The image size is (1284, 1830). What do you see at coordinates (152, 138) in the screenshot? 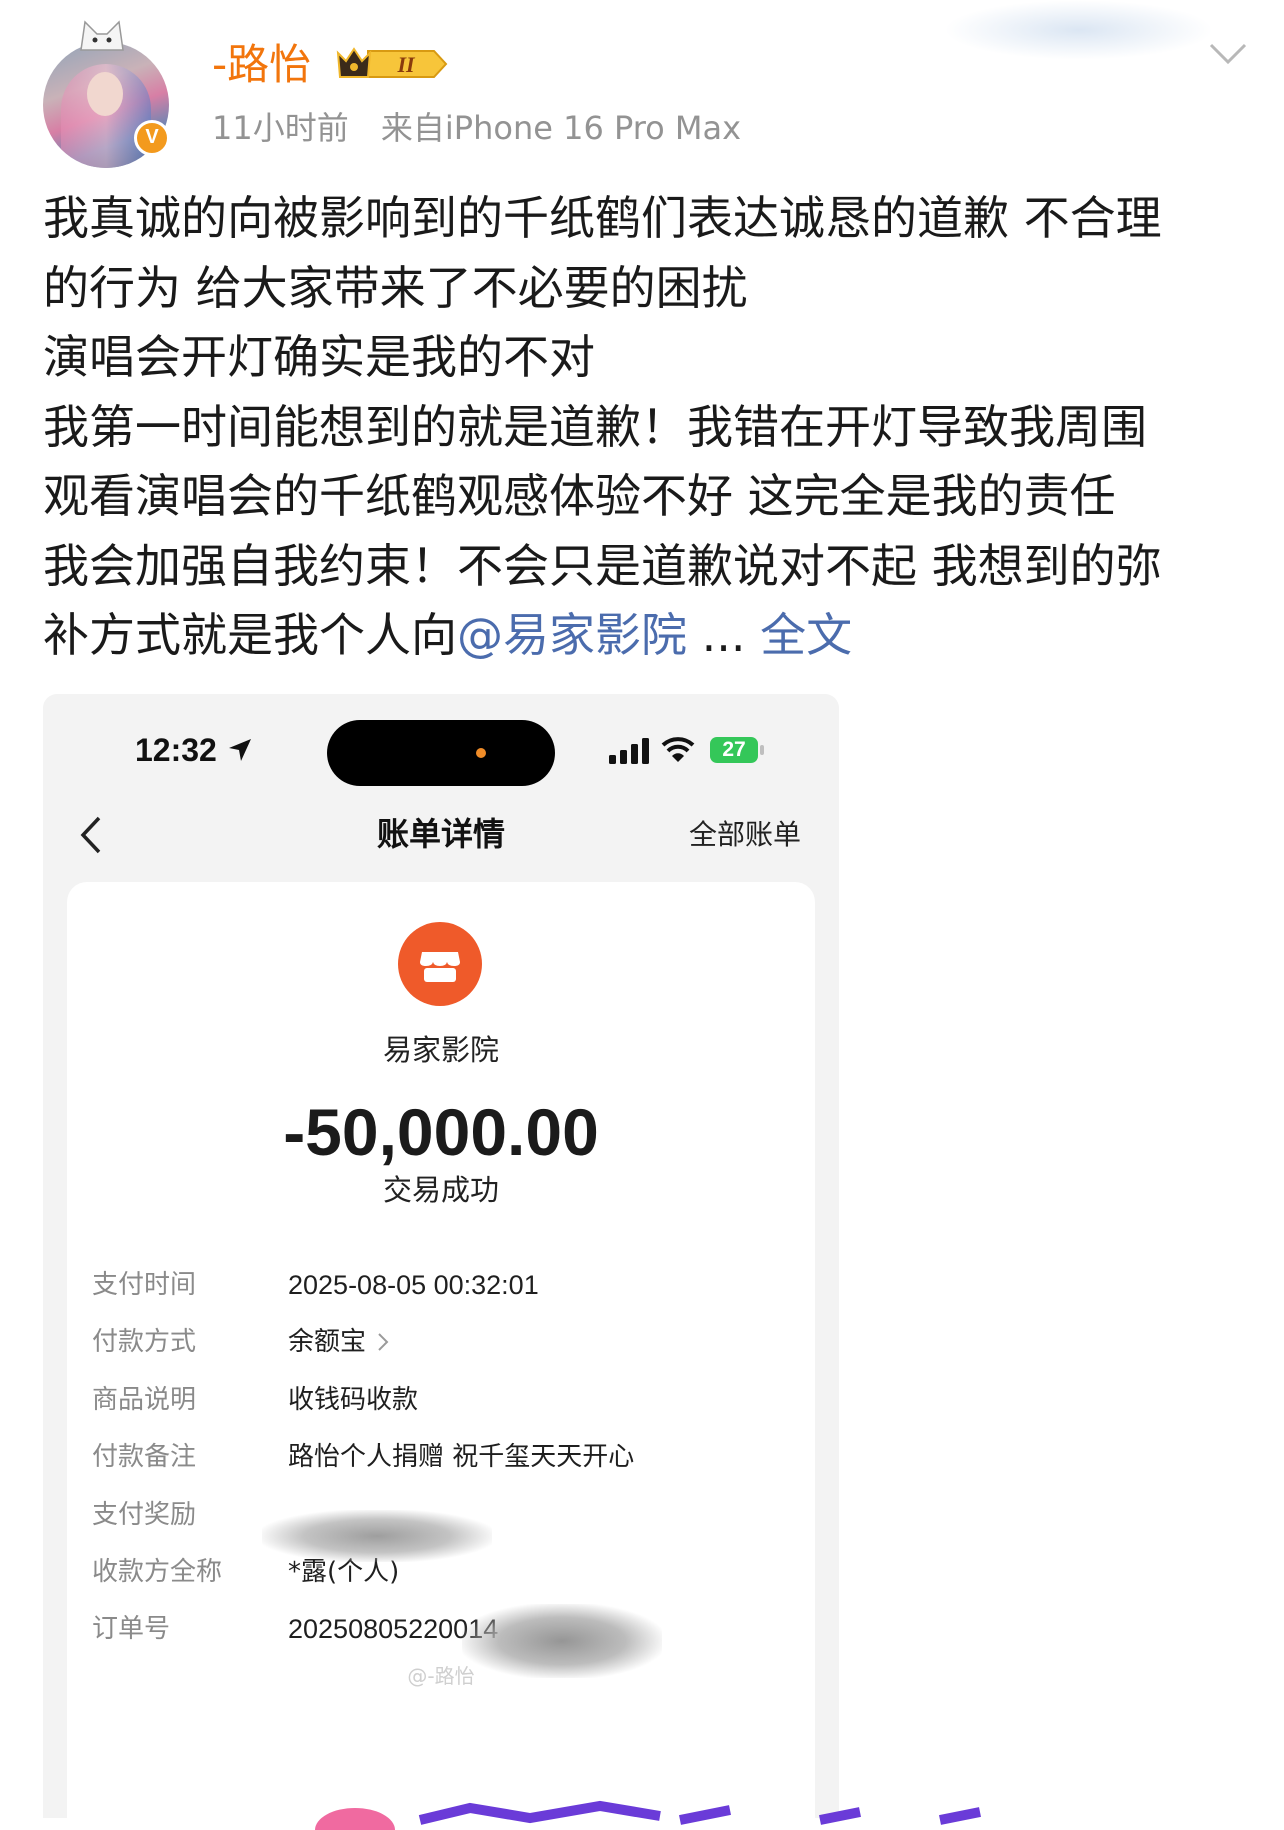
I see `verified-icon: V` at bounding box center [152, 138].